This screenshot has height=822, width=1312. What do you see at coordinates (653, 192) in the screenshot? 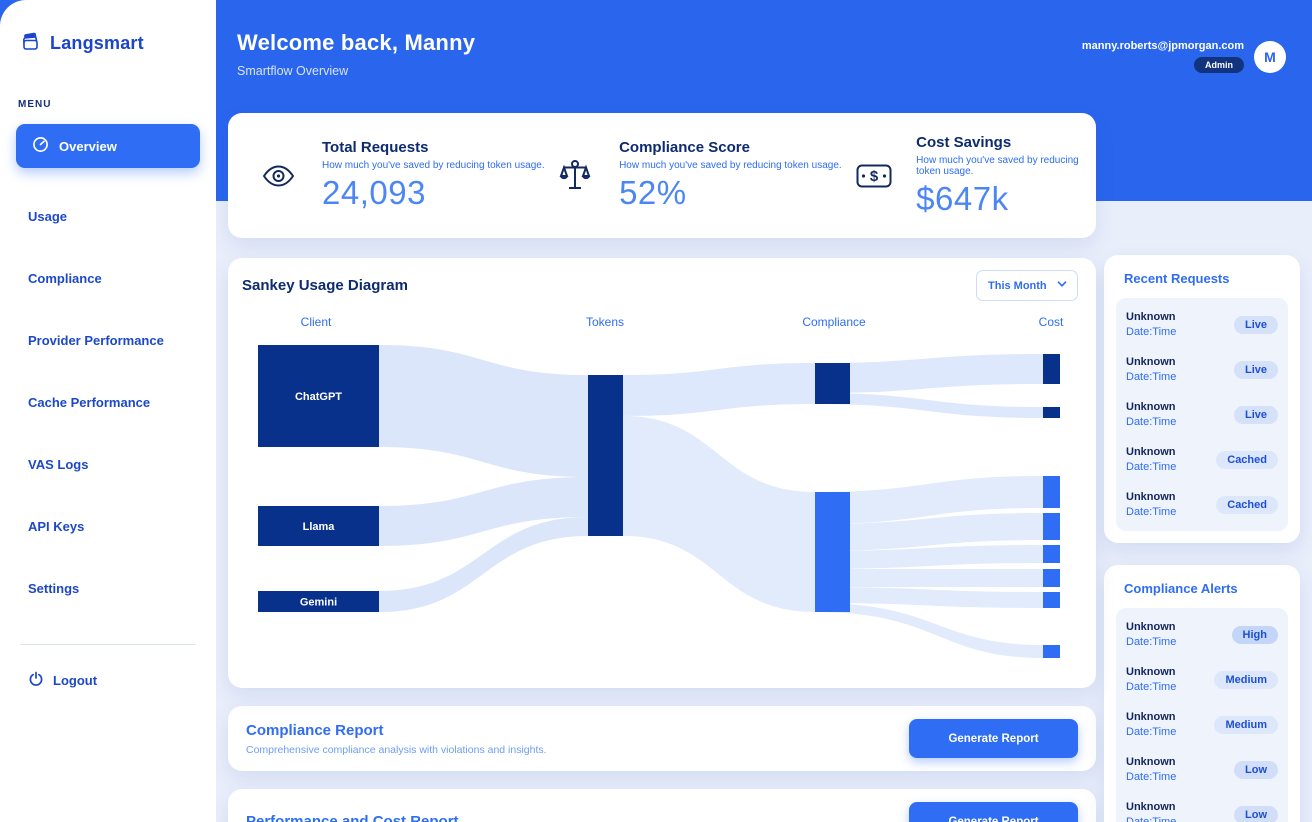
I see `stat-value: 52%` at bounding box center [653, 192].